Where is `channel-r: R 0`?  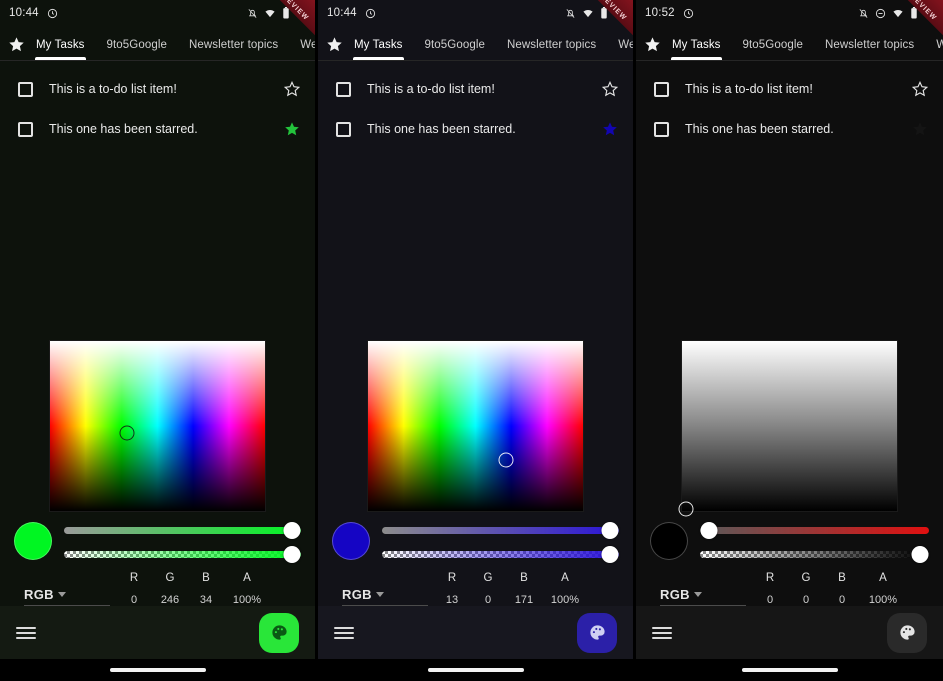 channel-r: R 0 is located at coordinates (134, 589).